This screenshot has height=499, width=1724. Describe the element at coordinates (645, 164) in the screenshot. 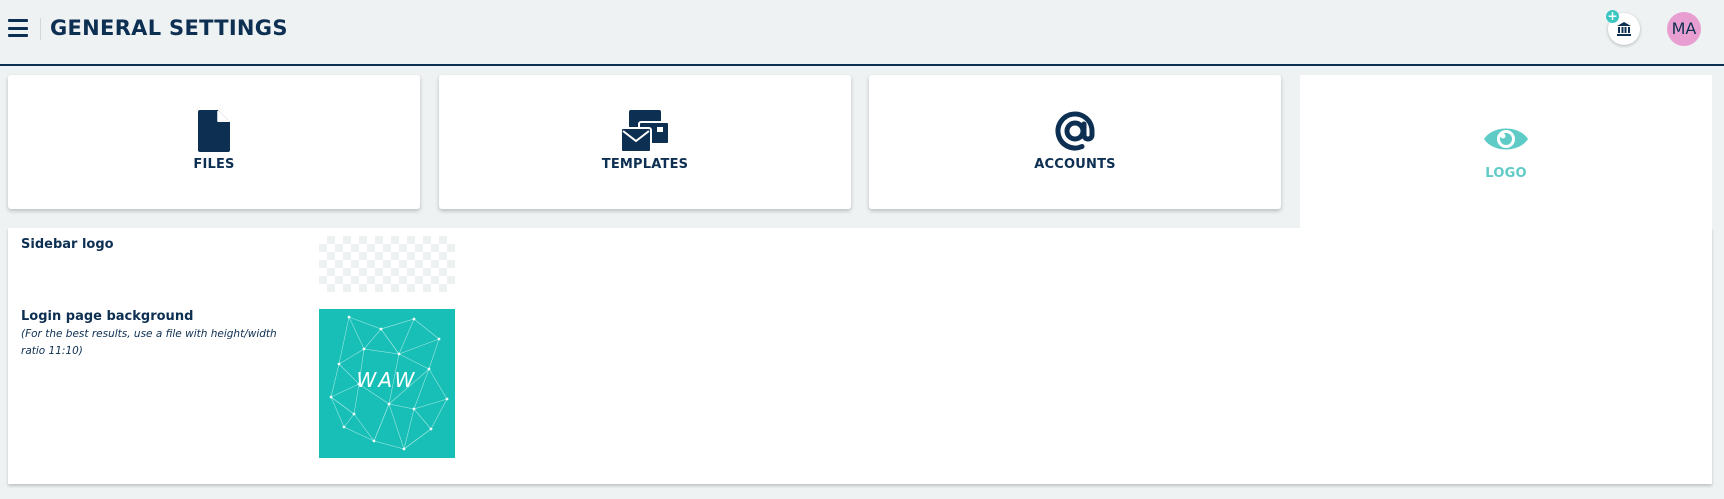

I see `tab-templates-label: TEMPLATES` at that location.